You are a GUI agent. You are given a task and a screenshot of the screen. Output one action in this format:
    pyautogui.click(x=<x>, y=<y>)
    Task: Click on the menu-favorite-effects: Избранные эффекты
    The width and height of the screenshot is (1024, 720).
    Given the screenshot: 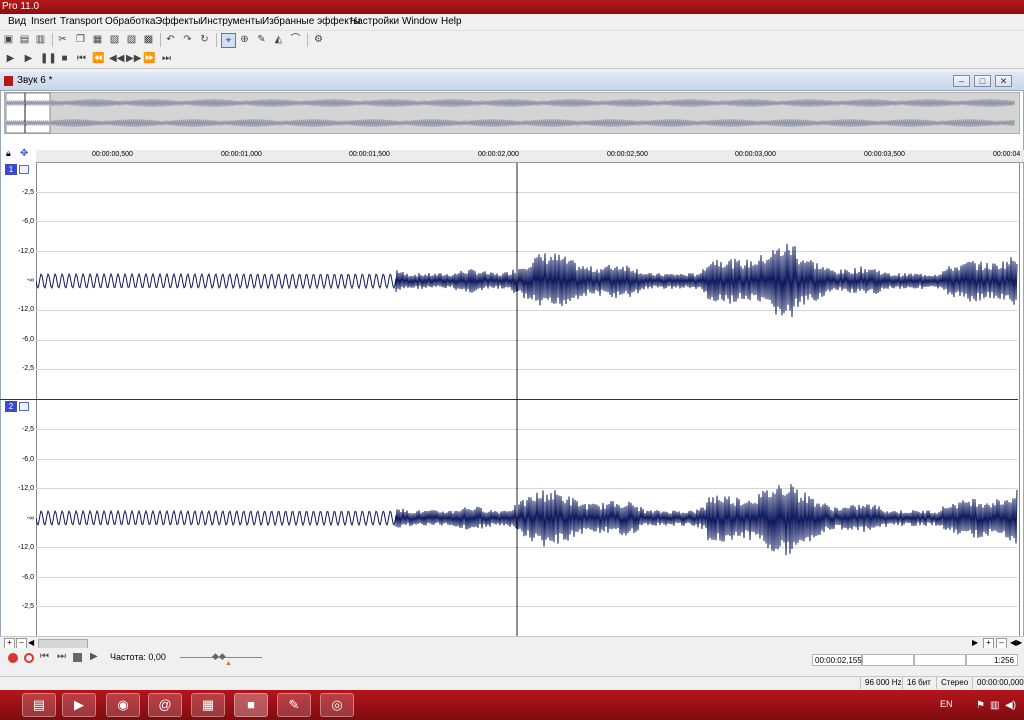 What is the action you would take?
    pyautogui.click(x=311, y=21)
    